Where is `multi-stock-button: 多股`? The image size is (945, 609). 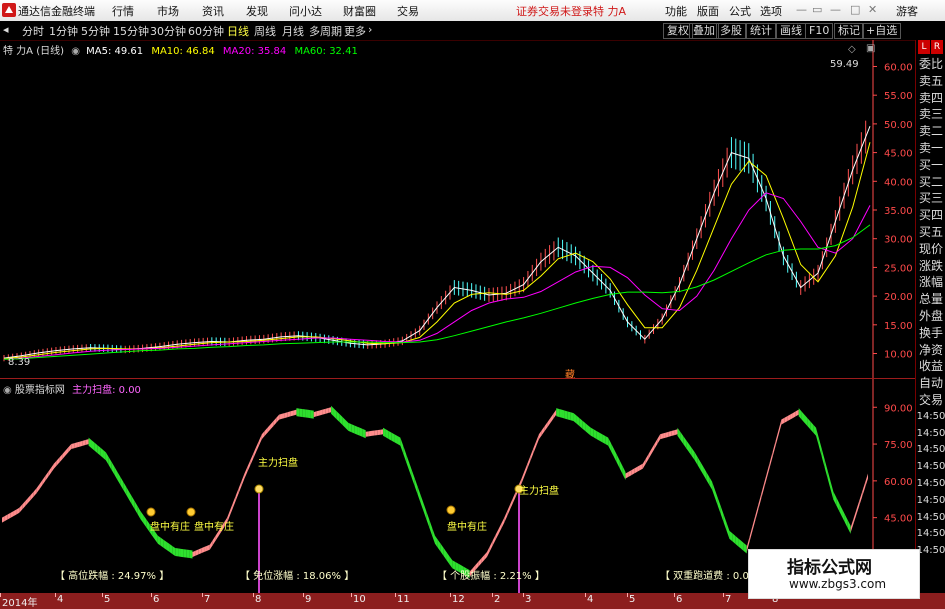
multi-stock-button: 多股 is located at coordinates (731, 31).